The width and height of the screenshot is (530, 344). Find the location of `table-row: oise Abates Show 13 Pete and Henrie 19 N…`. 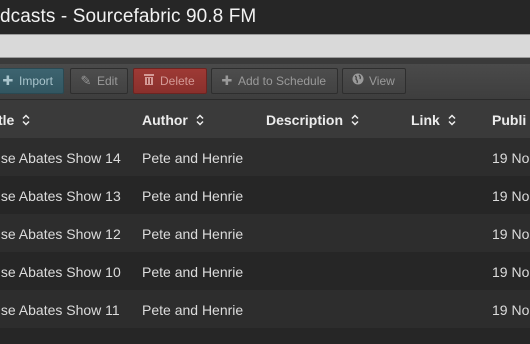

table-row: oise Abates Show 13 Pete and Henrie 19 N… is located at coordinates (265, 195).